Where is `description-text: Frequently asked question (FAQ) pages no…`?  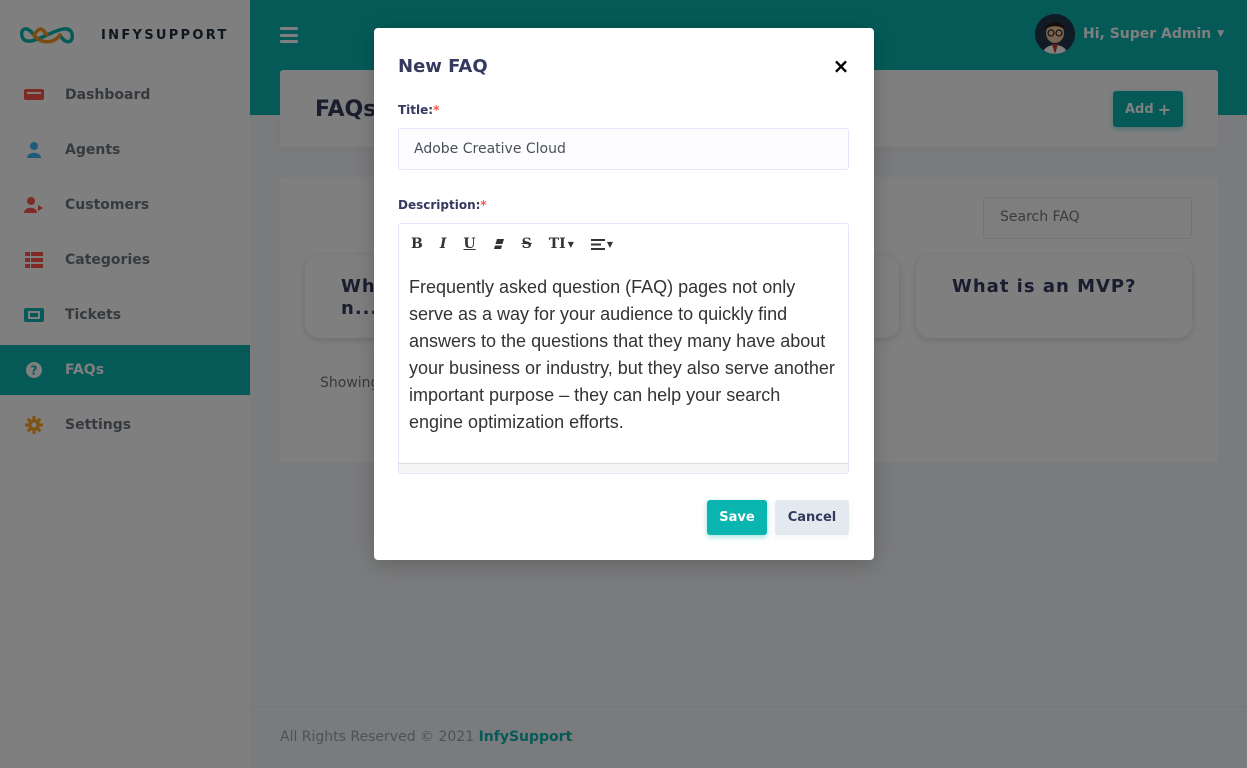
description-text: Frequently asked question (FAQ) pages no… is located at coordinates (623, 350).